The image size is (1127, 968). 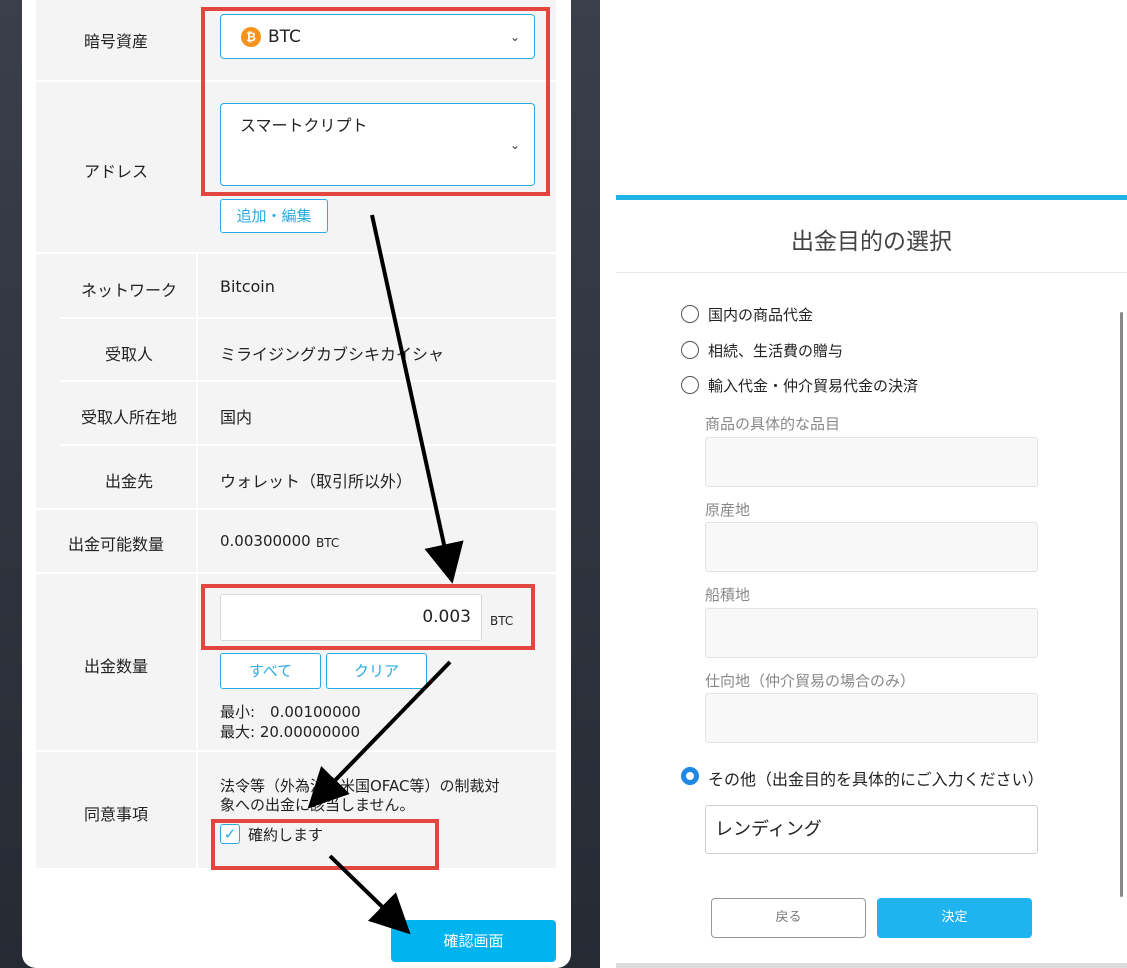 I want to click on radio-domestic-goods, so click(x=690, y=314).